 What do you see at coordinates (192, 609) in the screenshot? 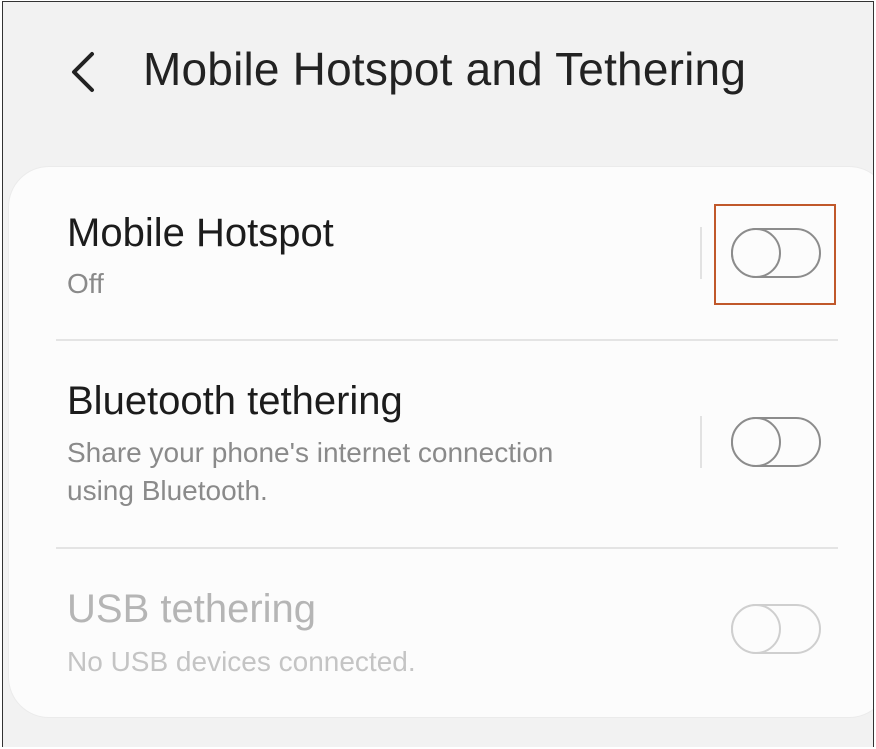
I see `usb-tethering-title: USB tethering` at bounding box center [192, 609].